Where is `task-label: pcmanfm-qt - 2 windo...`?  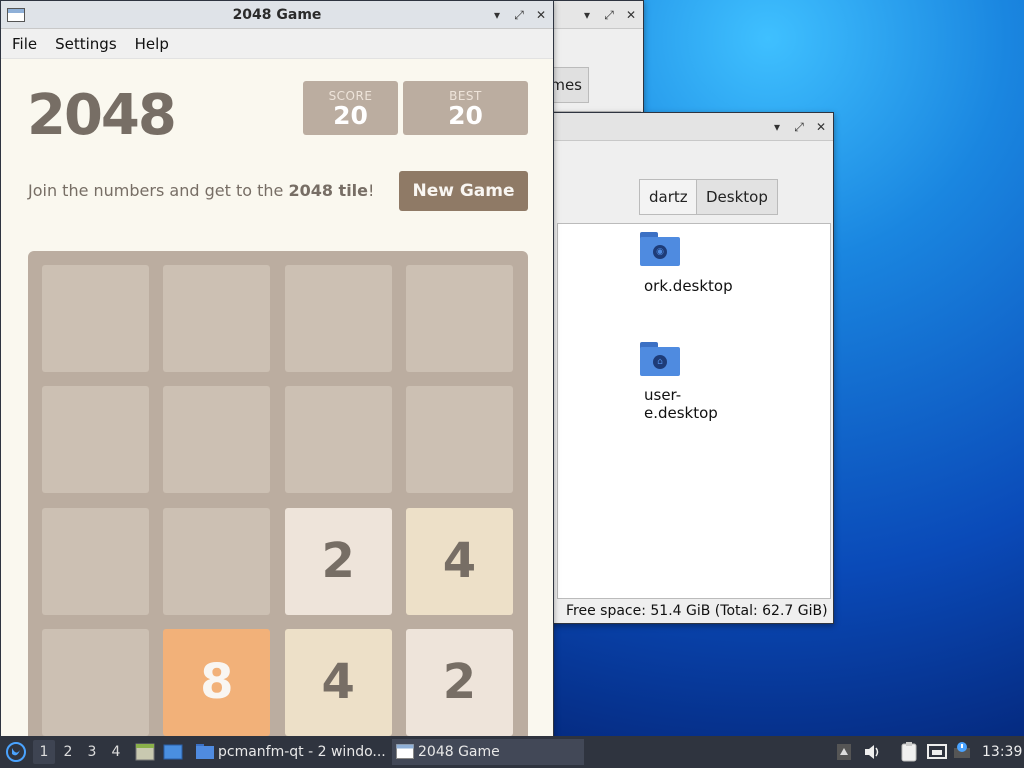
task-label: pcmanfm-qt - 2 windo... is located at coordinates (302, 752).